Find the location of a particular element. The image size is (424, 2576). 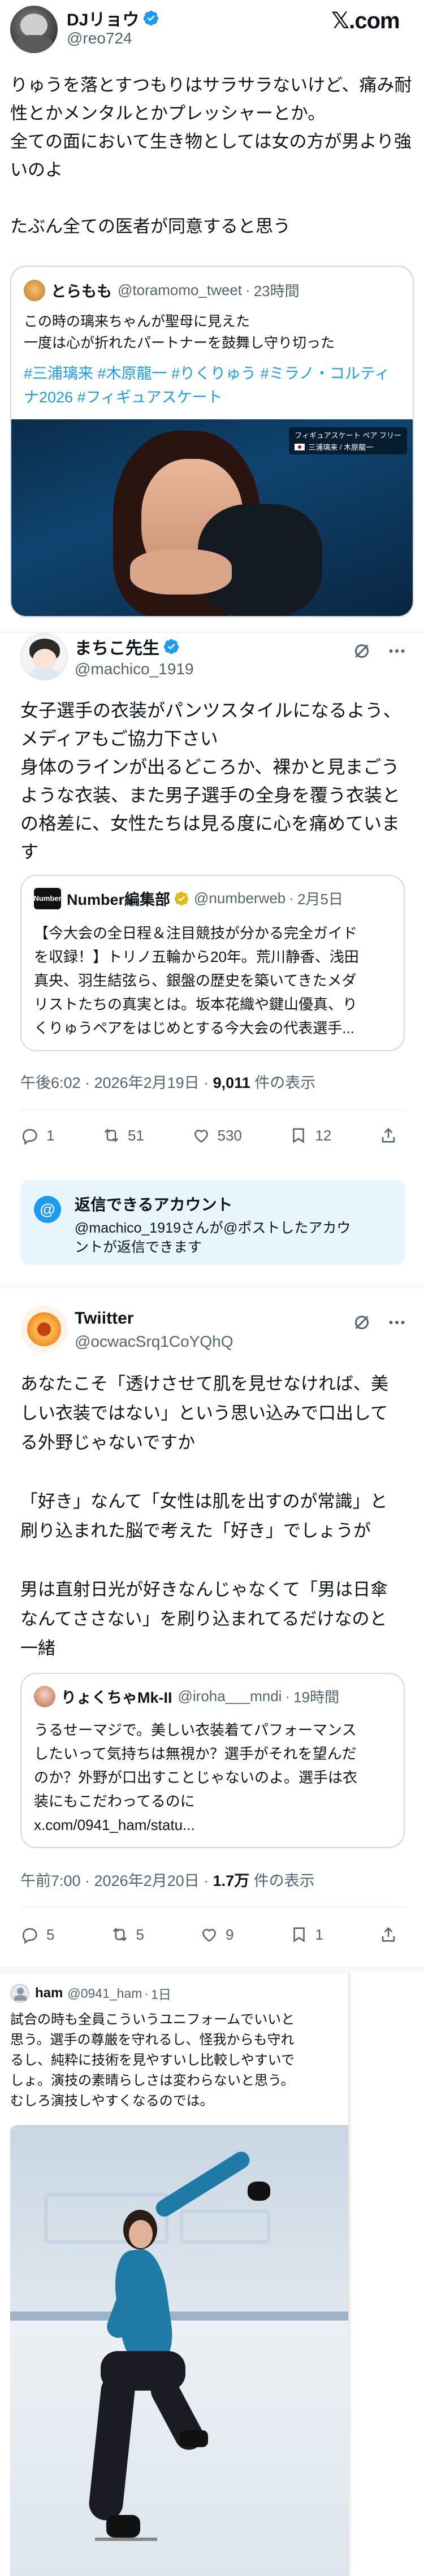

quote-author-name: Number編集部 is located at coordinates (119, 899).